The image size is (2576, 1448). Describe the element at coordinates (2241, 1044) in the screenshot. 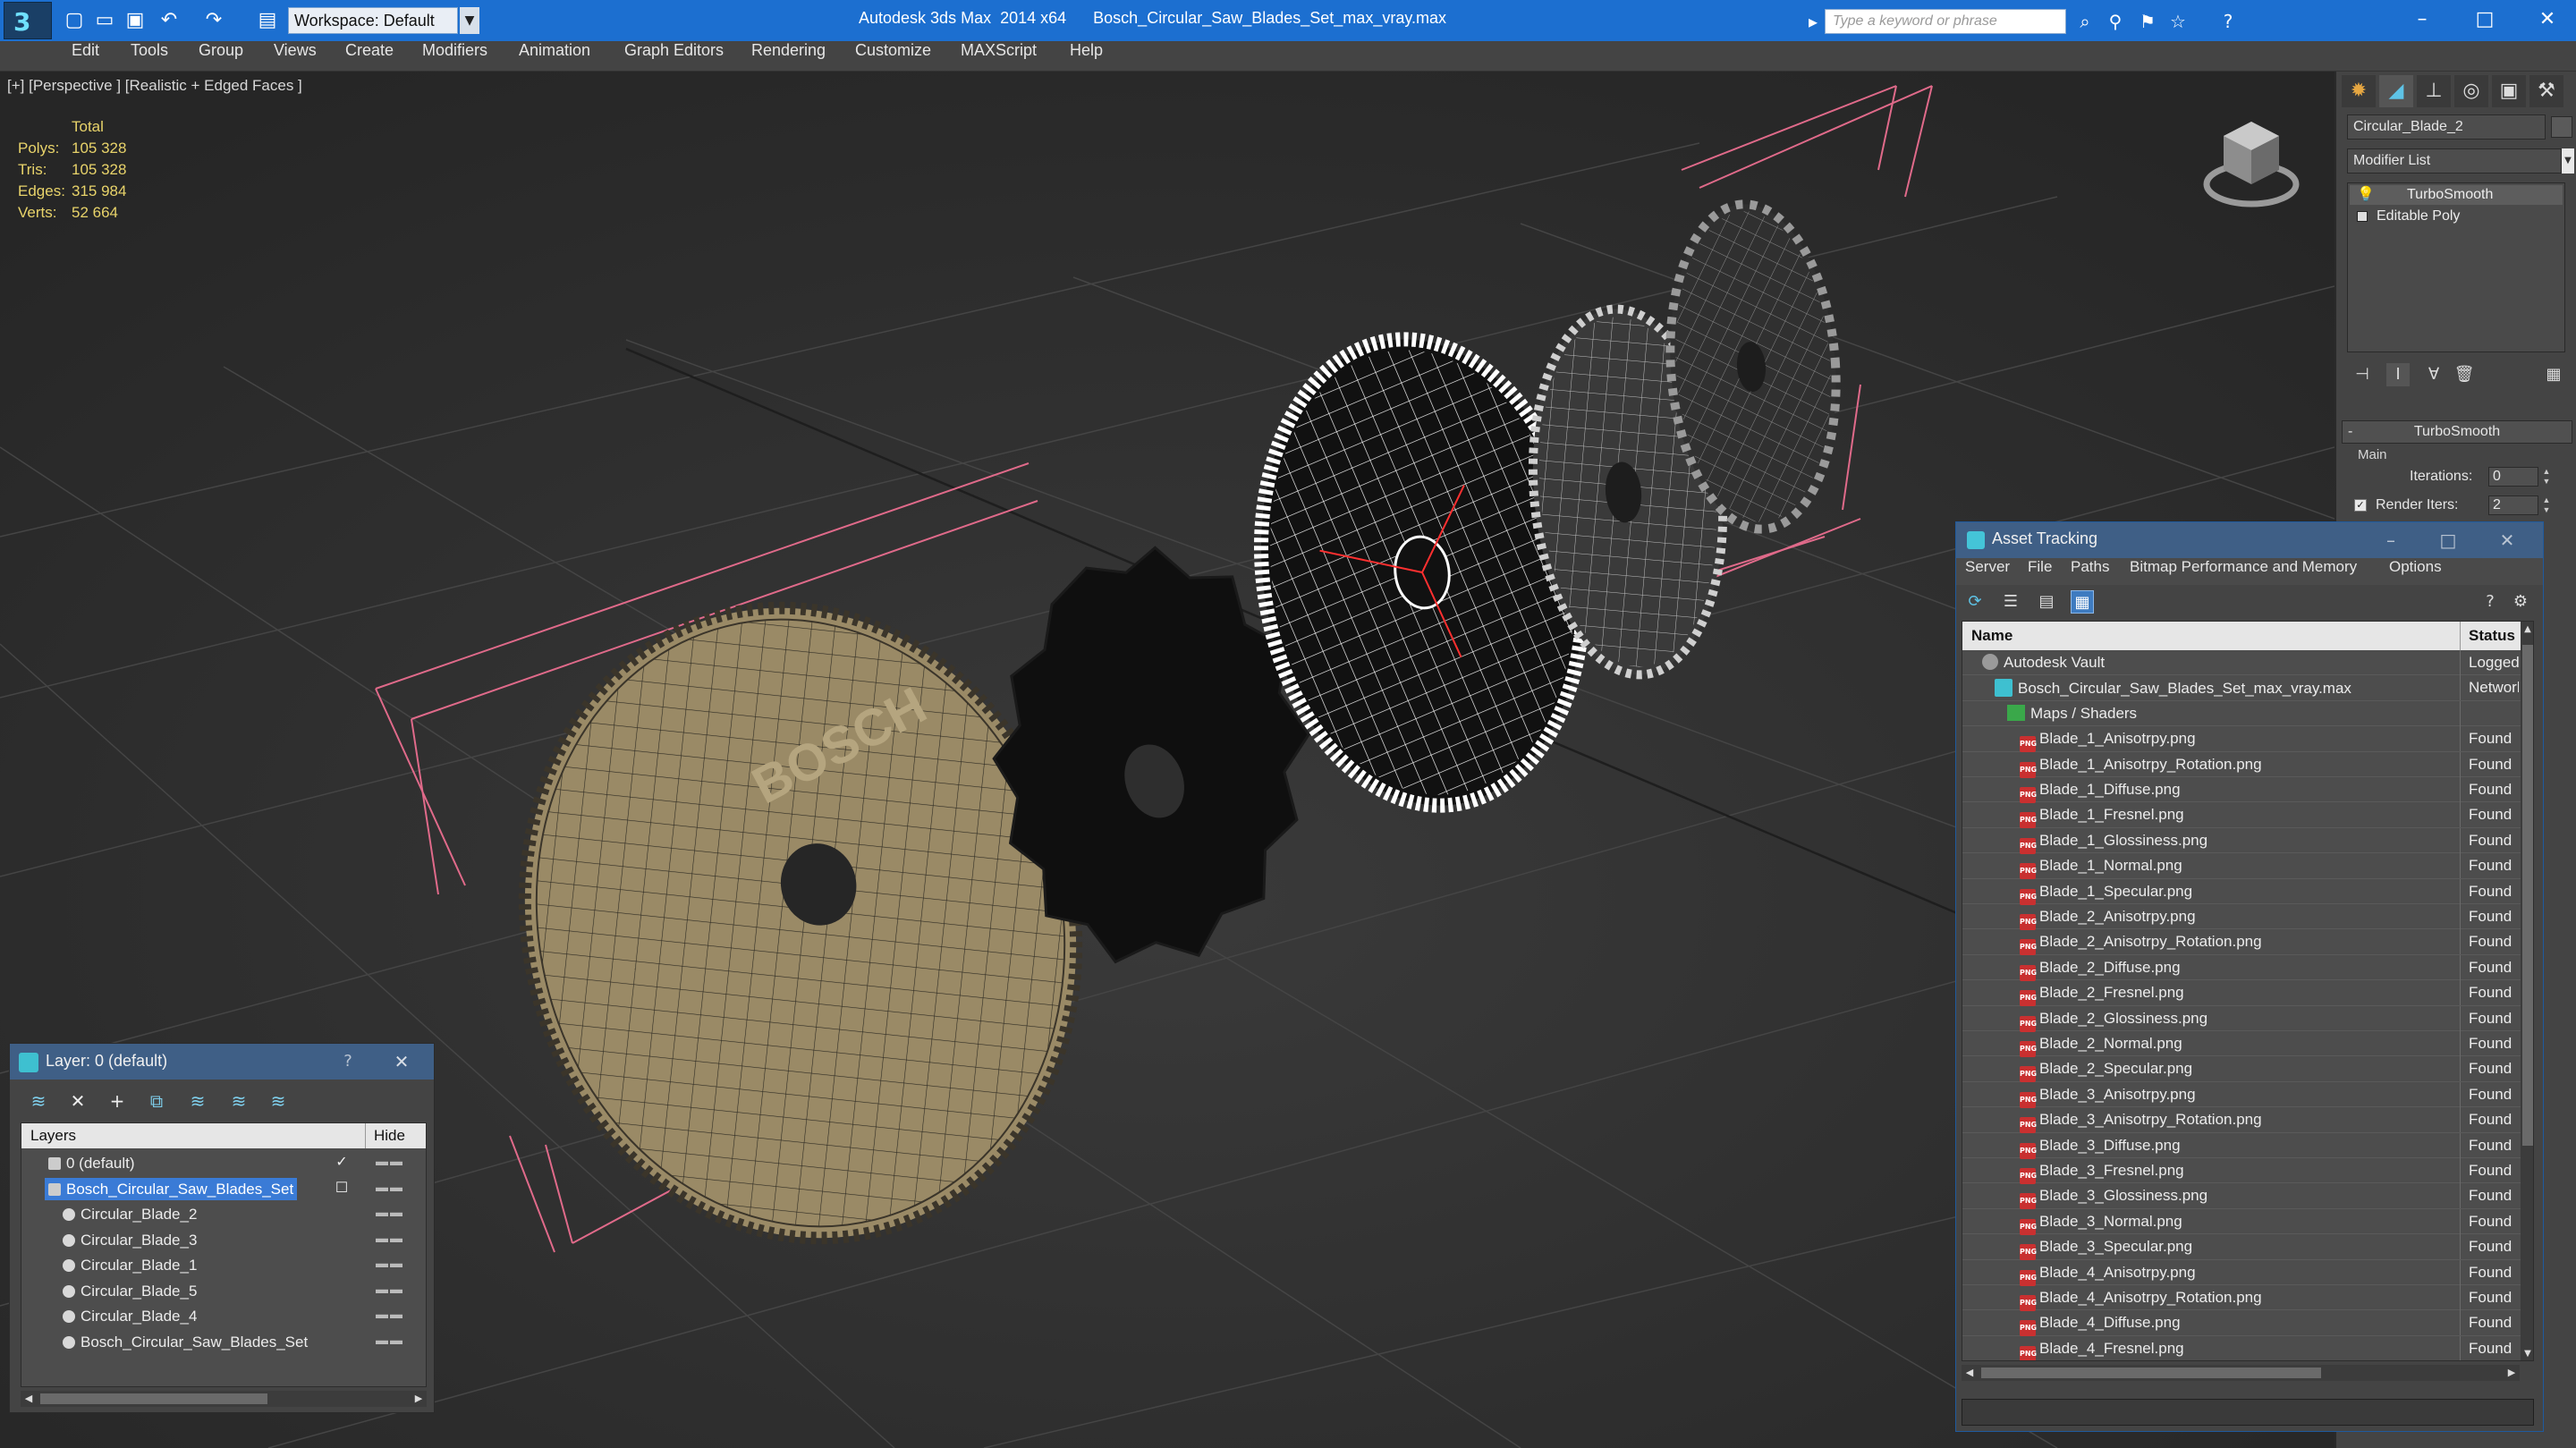

I see `asset-row: PNG Blade_2_Normal.png Found` at that location.